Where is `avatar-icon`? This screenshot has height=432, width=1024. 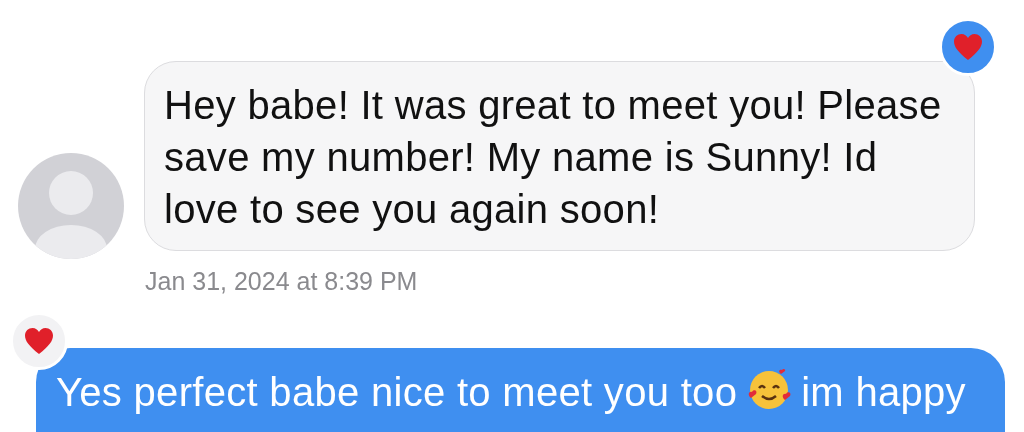
avatar-icon is located at coordinates (71, 206).